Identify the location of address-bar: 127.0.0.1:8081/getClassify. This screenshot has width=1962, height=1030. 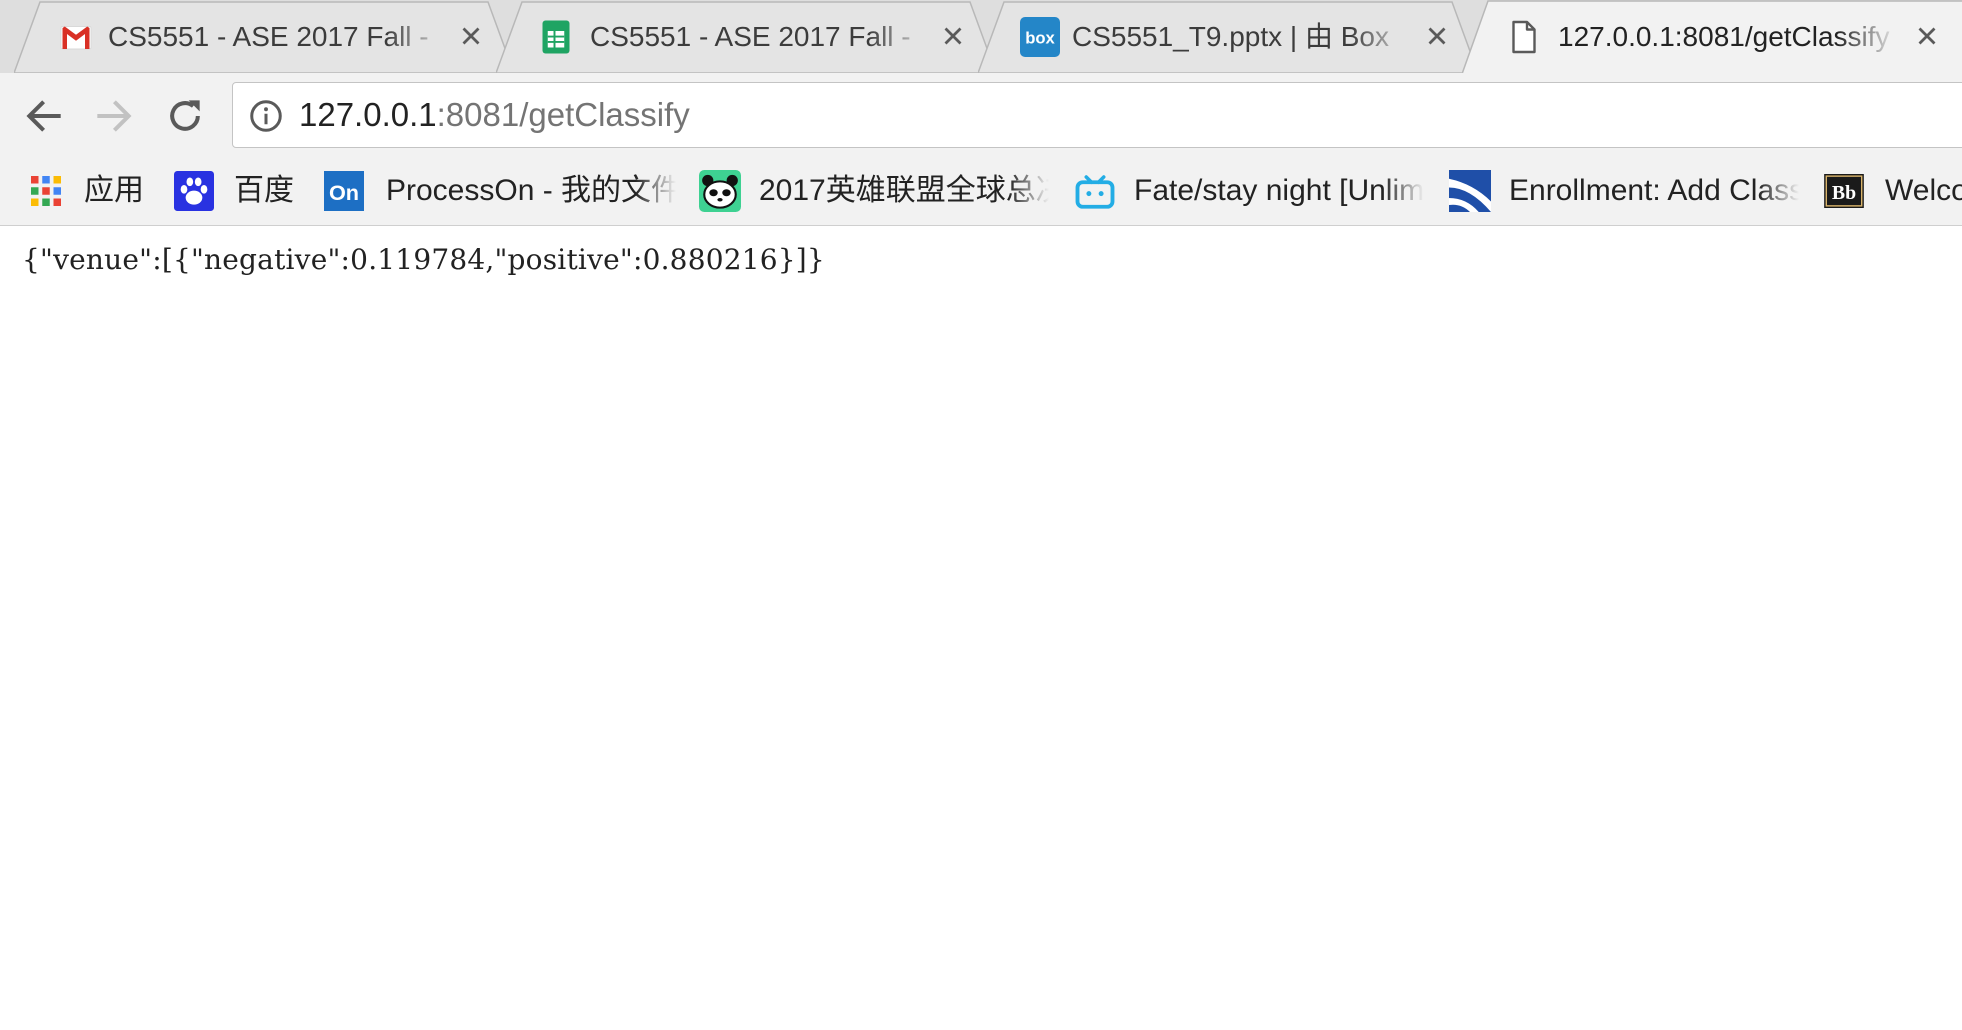
(1097, 115).